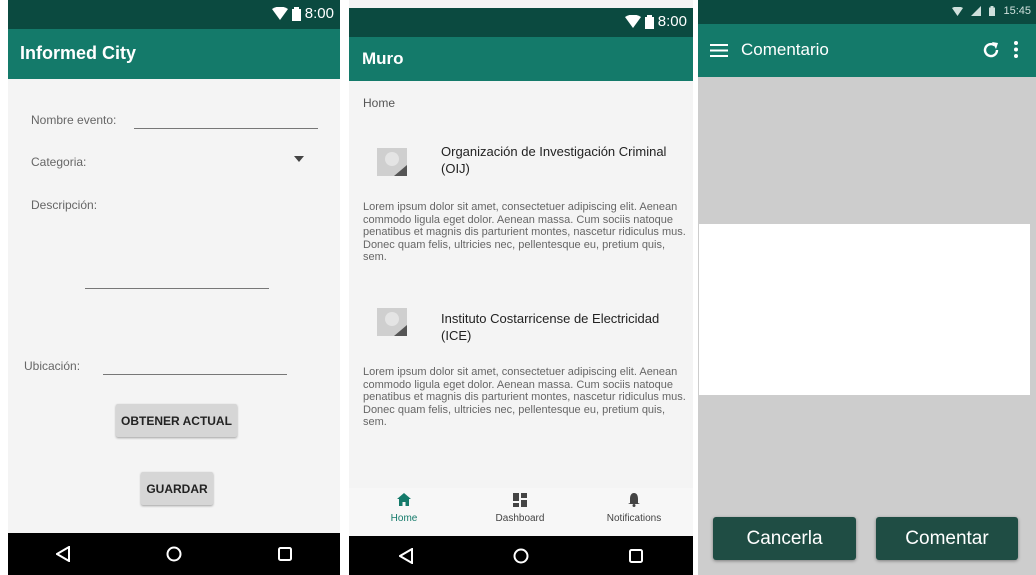  I want to click on signal-icon, so click(976, 11).